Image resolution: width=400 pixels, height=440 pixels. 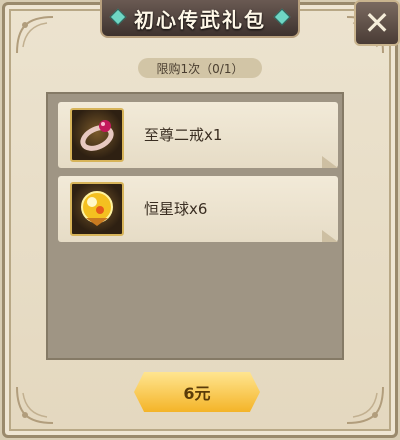 I want to click on buy-button-label: 6元, so click(x=197, y=393).